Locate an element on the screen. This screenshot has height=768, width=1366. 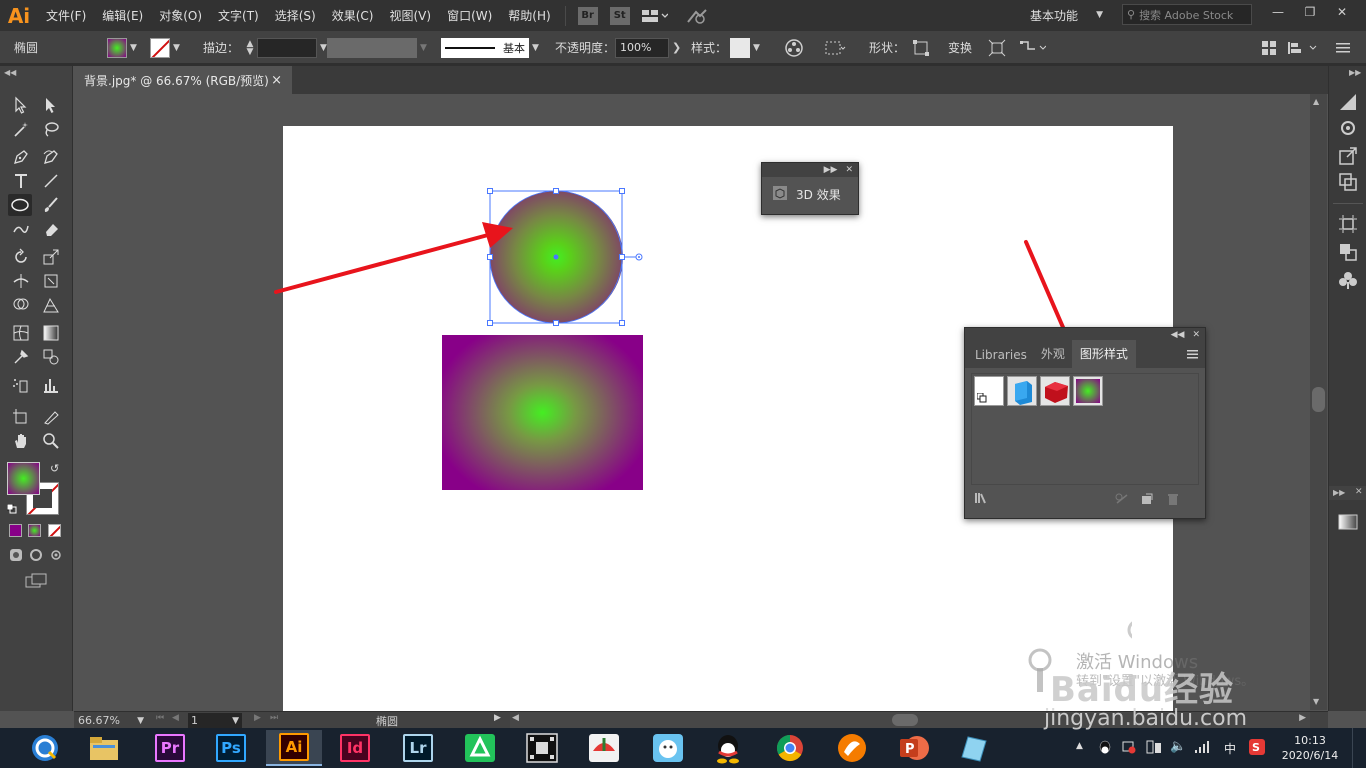
perspective-grid-tool-icon is located at coordinates (51, 305).